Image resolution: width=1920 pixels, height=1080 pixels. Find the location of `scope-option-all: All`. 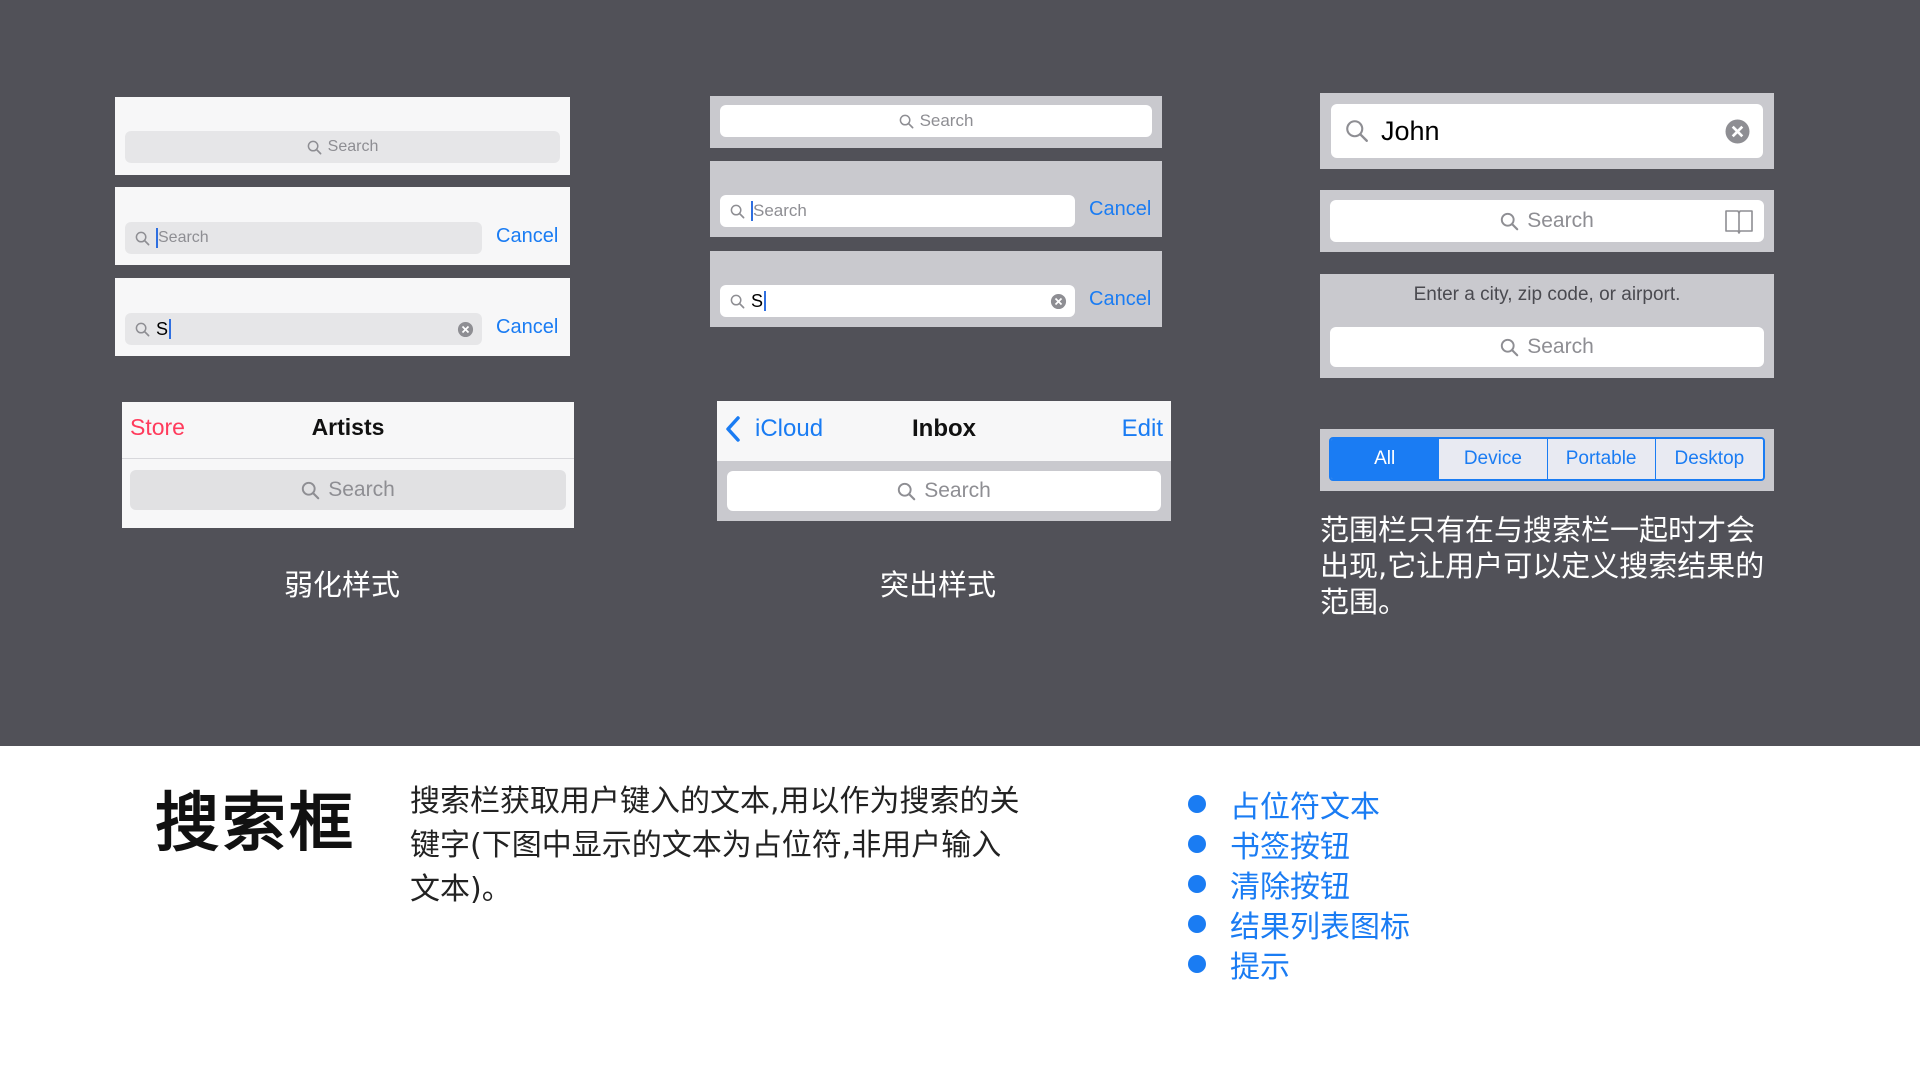

scope-option-all: All is located at coordinates (1385, 459).